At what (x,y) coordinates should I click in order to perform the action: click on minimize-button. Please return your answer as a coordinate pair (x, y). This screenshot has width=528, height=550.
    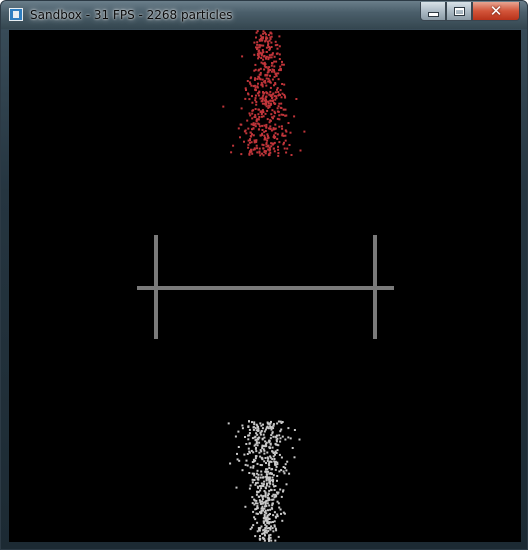
    Looking at the image, I should click on (433, 11).